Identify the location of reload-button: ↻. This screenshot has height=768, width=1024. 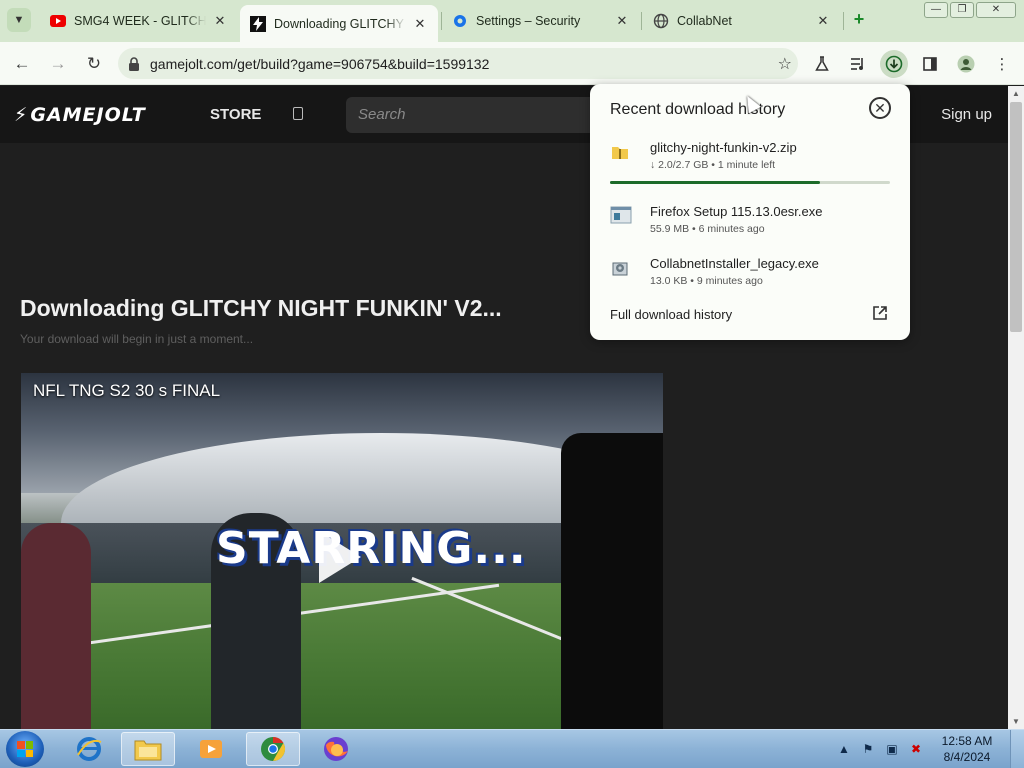
(94, 64).